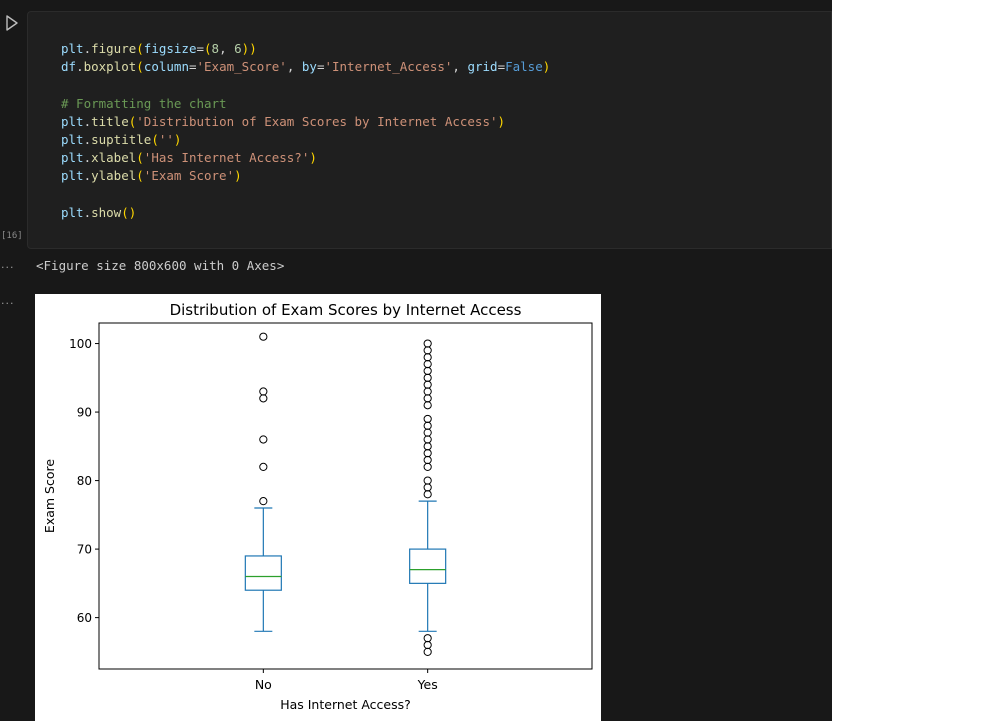 The image size is (1000, 721). Describe the element at coordinates (345, 704) in the screenshot. I see `x-axis-label: Has Internet Access?` at that location.